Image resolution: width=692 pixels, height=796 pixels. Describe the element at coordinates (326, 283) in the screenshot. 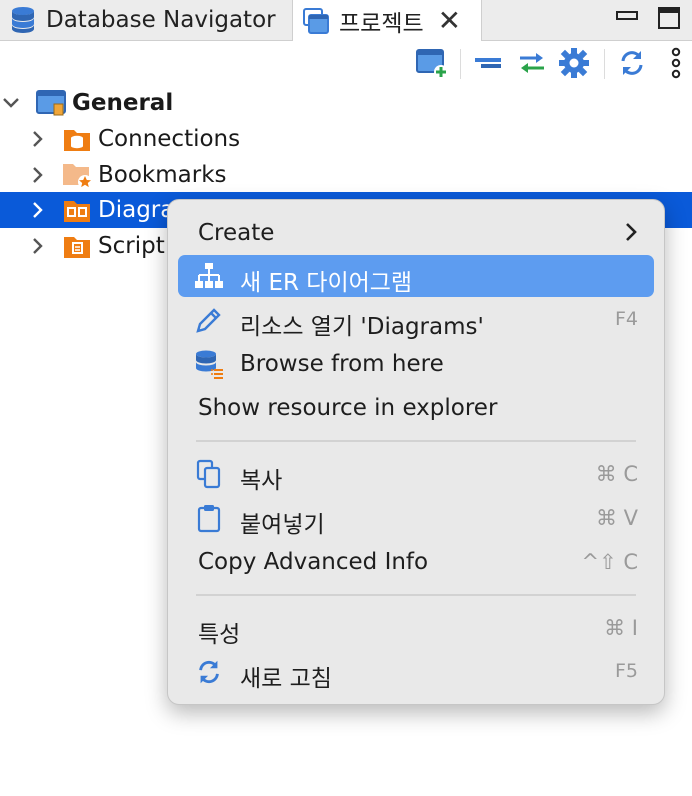

I see `menu-item-label: 새 ER 다이어그램` at that location.